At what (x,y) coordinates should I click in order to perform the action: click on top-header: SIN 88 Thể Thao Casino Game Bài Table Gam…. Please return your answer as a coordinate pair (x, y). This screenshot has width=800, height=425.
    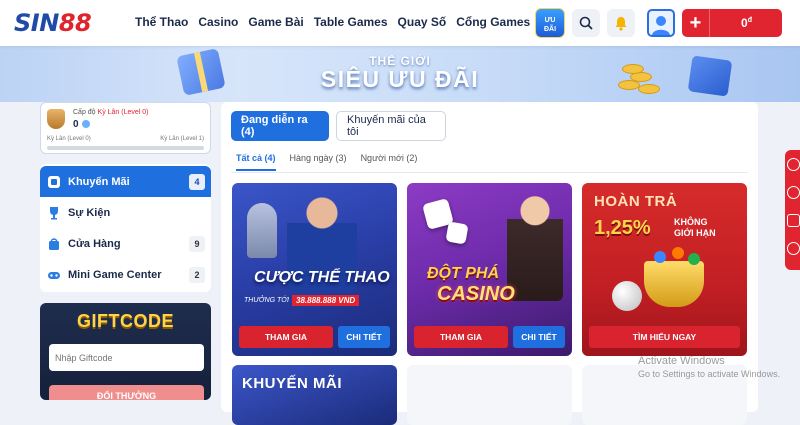
    Looking at the image, I should click on (400, 23).